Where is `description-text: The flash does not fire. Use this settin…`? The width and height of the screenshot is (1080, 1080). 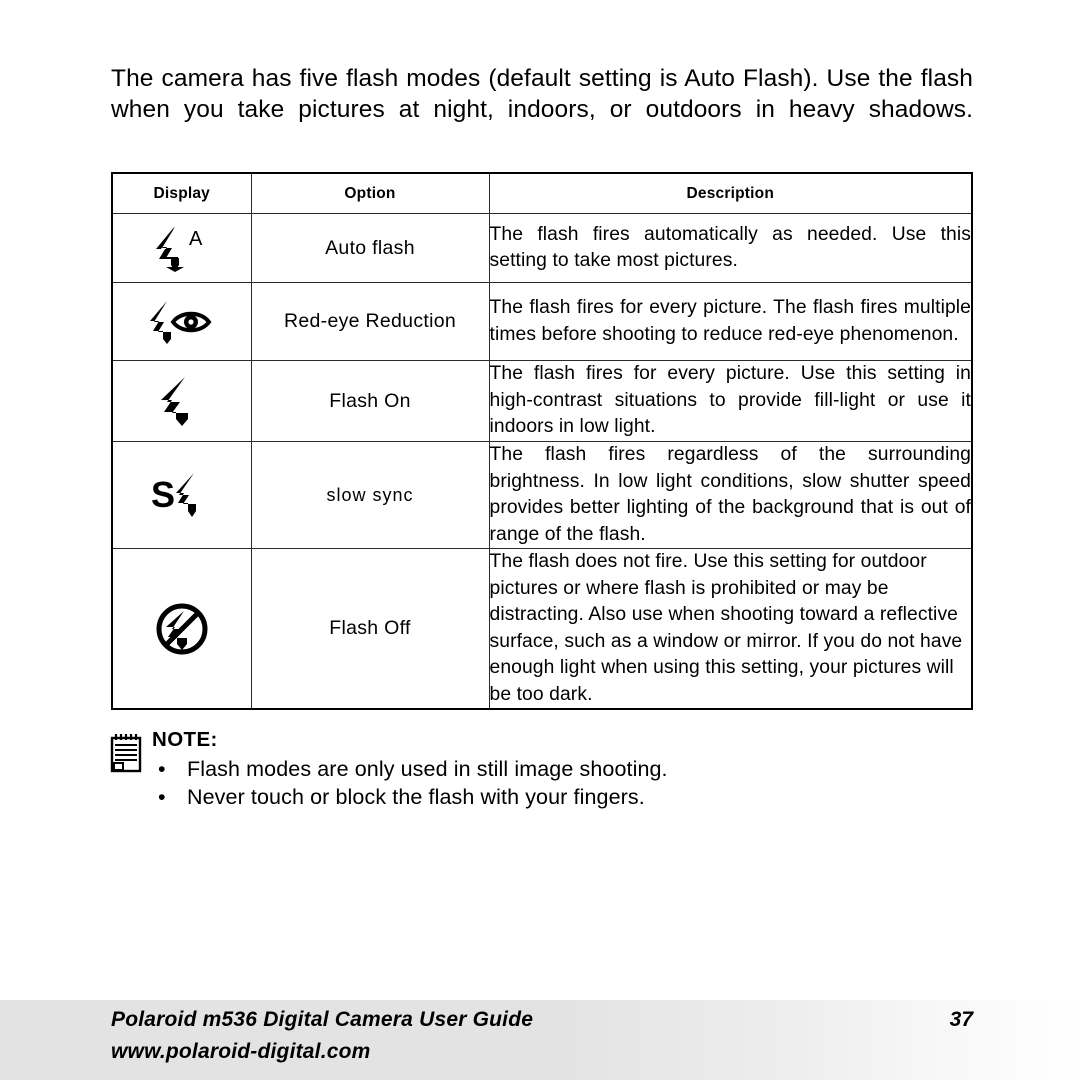
description-text: The flash does not fire. Use this settin… is located at coordinates (730, 629).